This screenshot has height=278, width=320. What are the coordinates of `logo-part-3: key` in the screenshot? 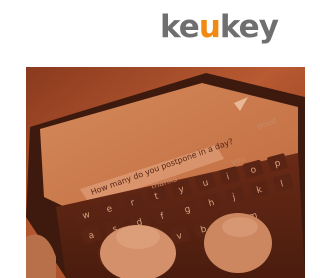 It's located at (249, 27).